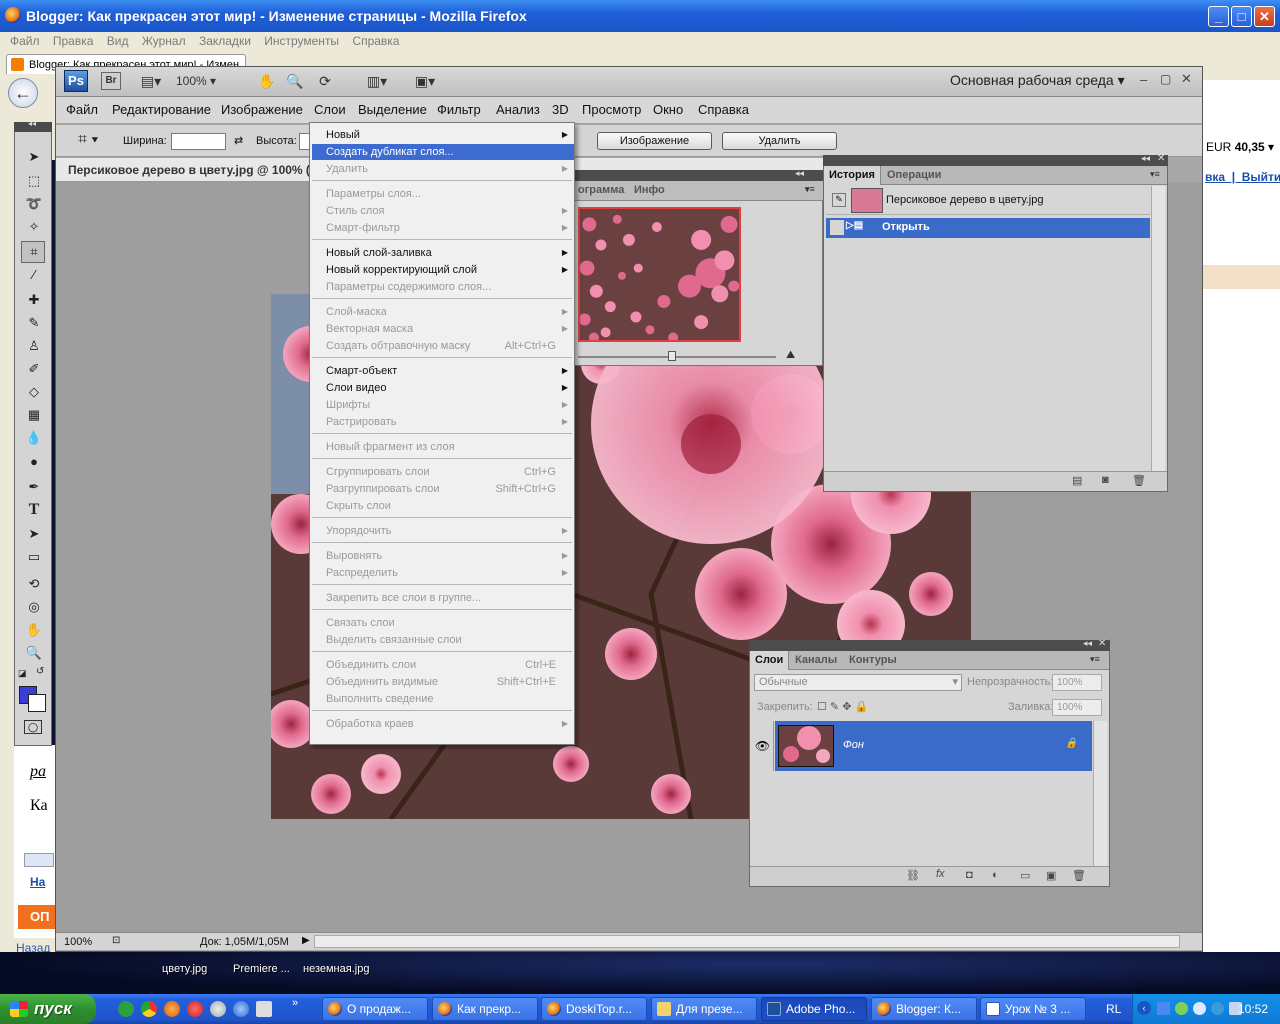 The height and width of the screenshot is (1024, 1280). I want to click on magic-wand-tool-icon: ✧, so click(34, 227).